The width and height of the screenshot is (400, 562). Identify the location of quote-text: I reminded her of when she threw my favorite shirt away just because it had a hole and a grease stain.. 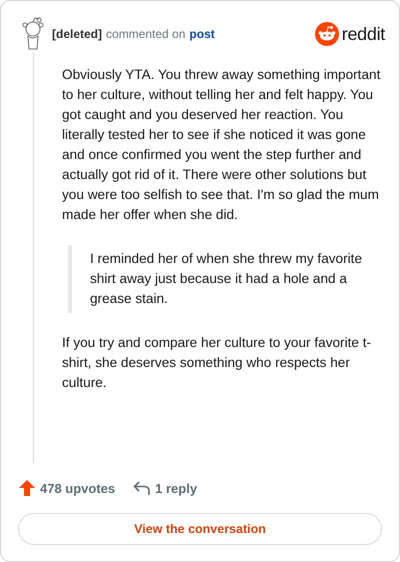
(225, 279).